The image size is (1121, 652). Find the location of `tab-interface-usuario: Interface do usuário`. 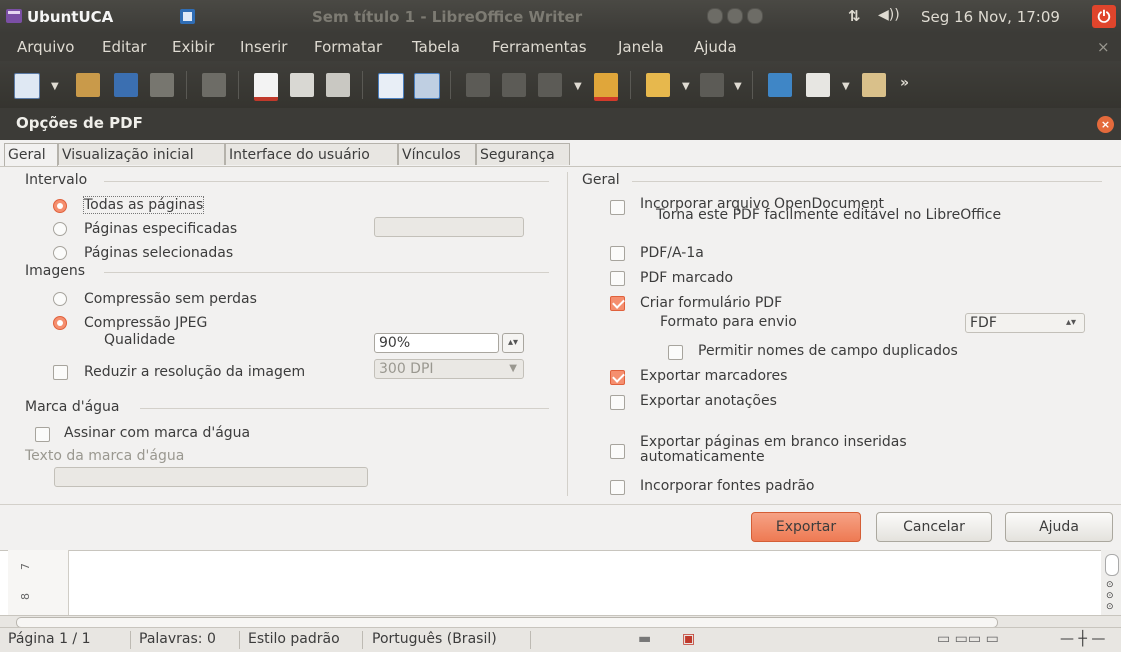

tab-interface-usuario: Interface do usuário is located at coordinates (311, 154).